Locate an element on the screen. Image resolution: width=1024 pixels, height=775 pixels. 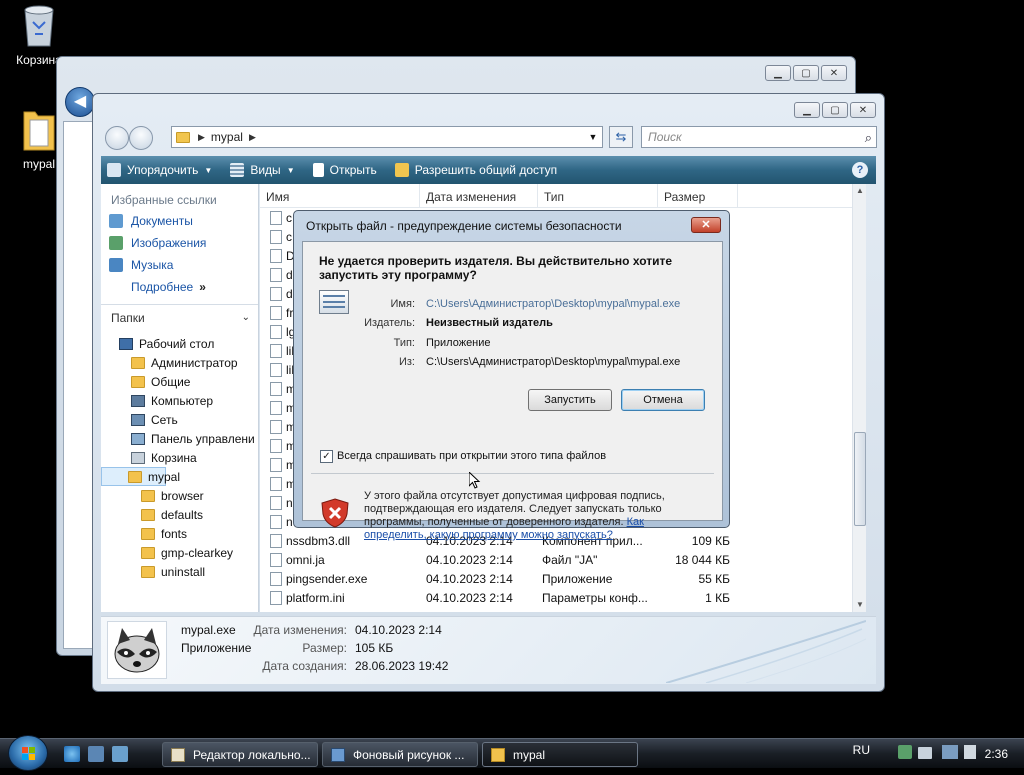
tree-label: defaults is located at coordinates (182, 514).